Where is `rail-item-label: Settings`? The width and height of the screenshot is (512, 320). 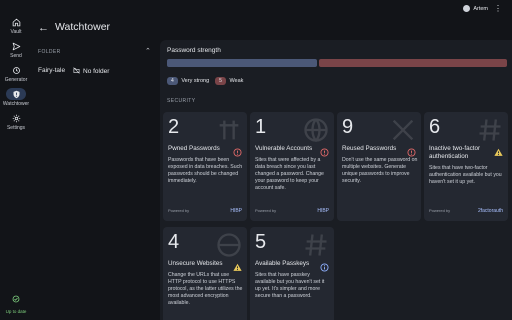
rail-item-label: Settings is located at coordinates (16, 128).